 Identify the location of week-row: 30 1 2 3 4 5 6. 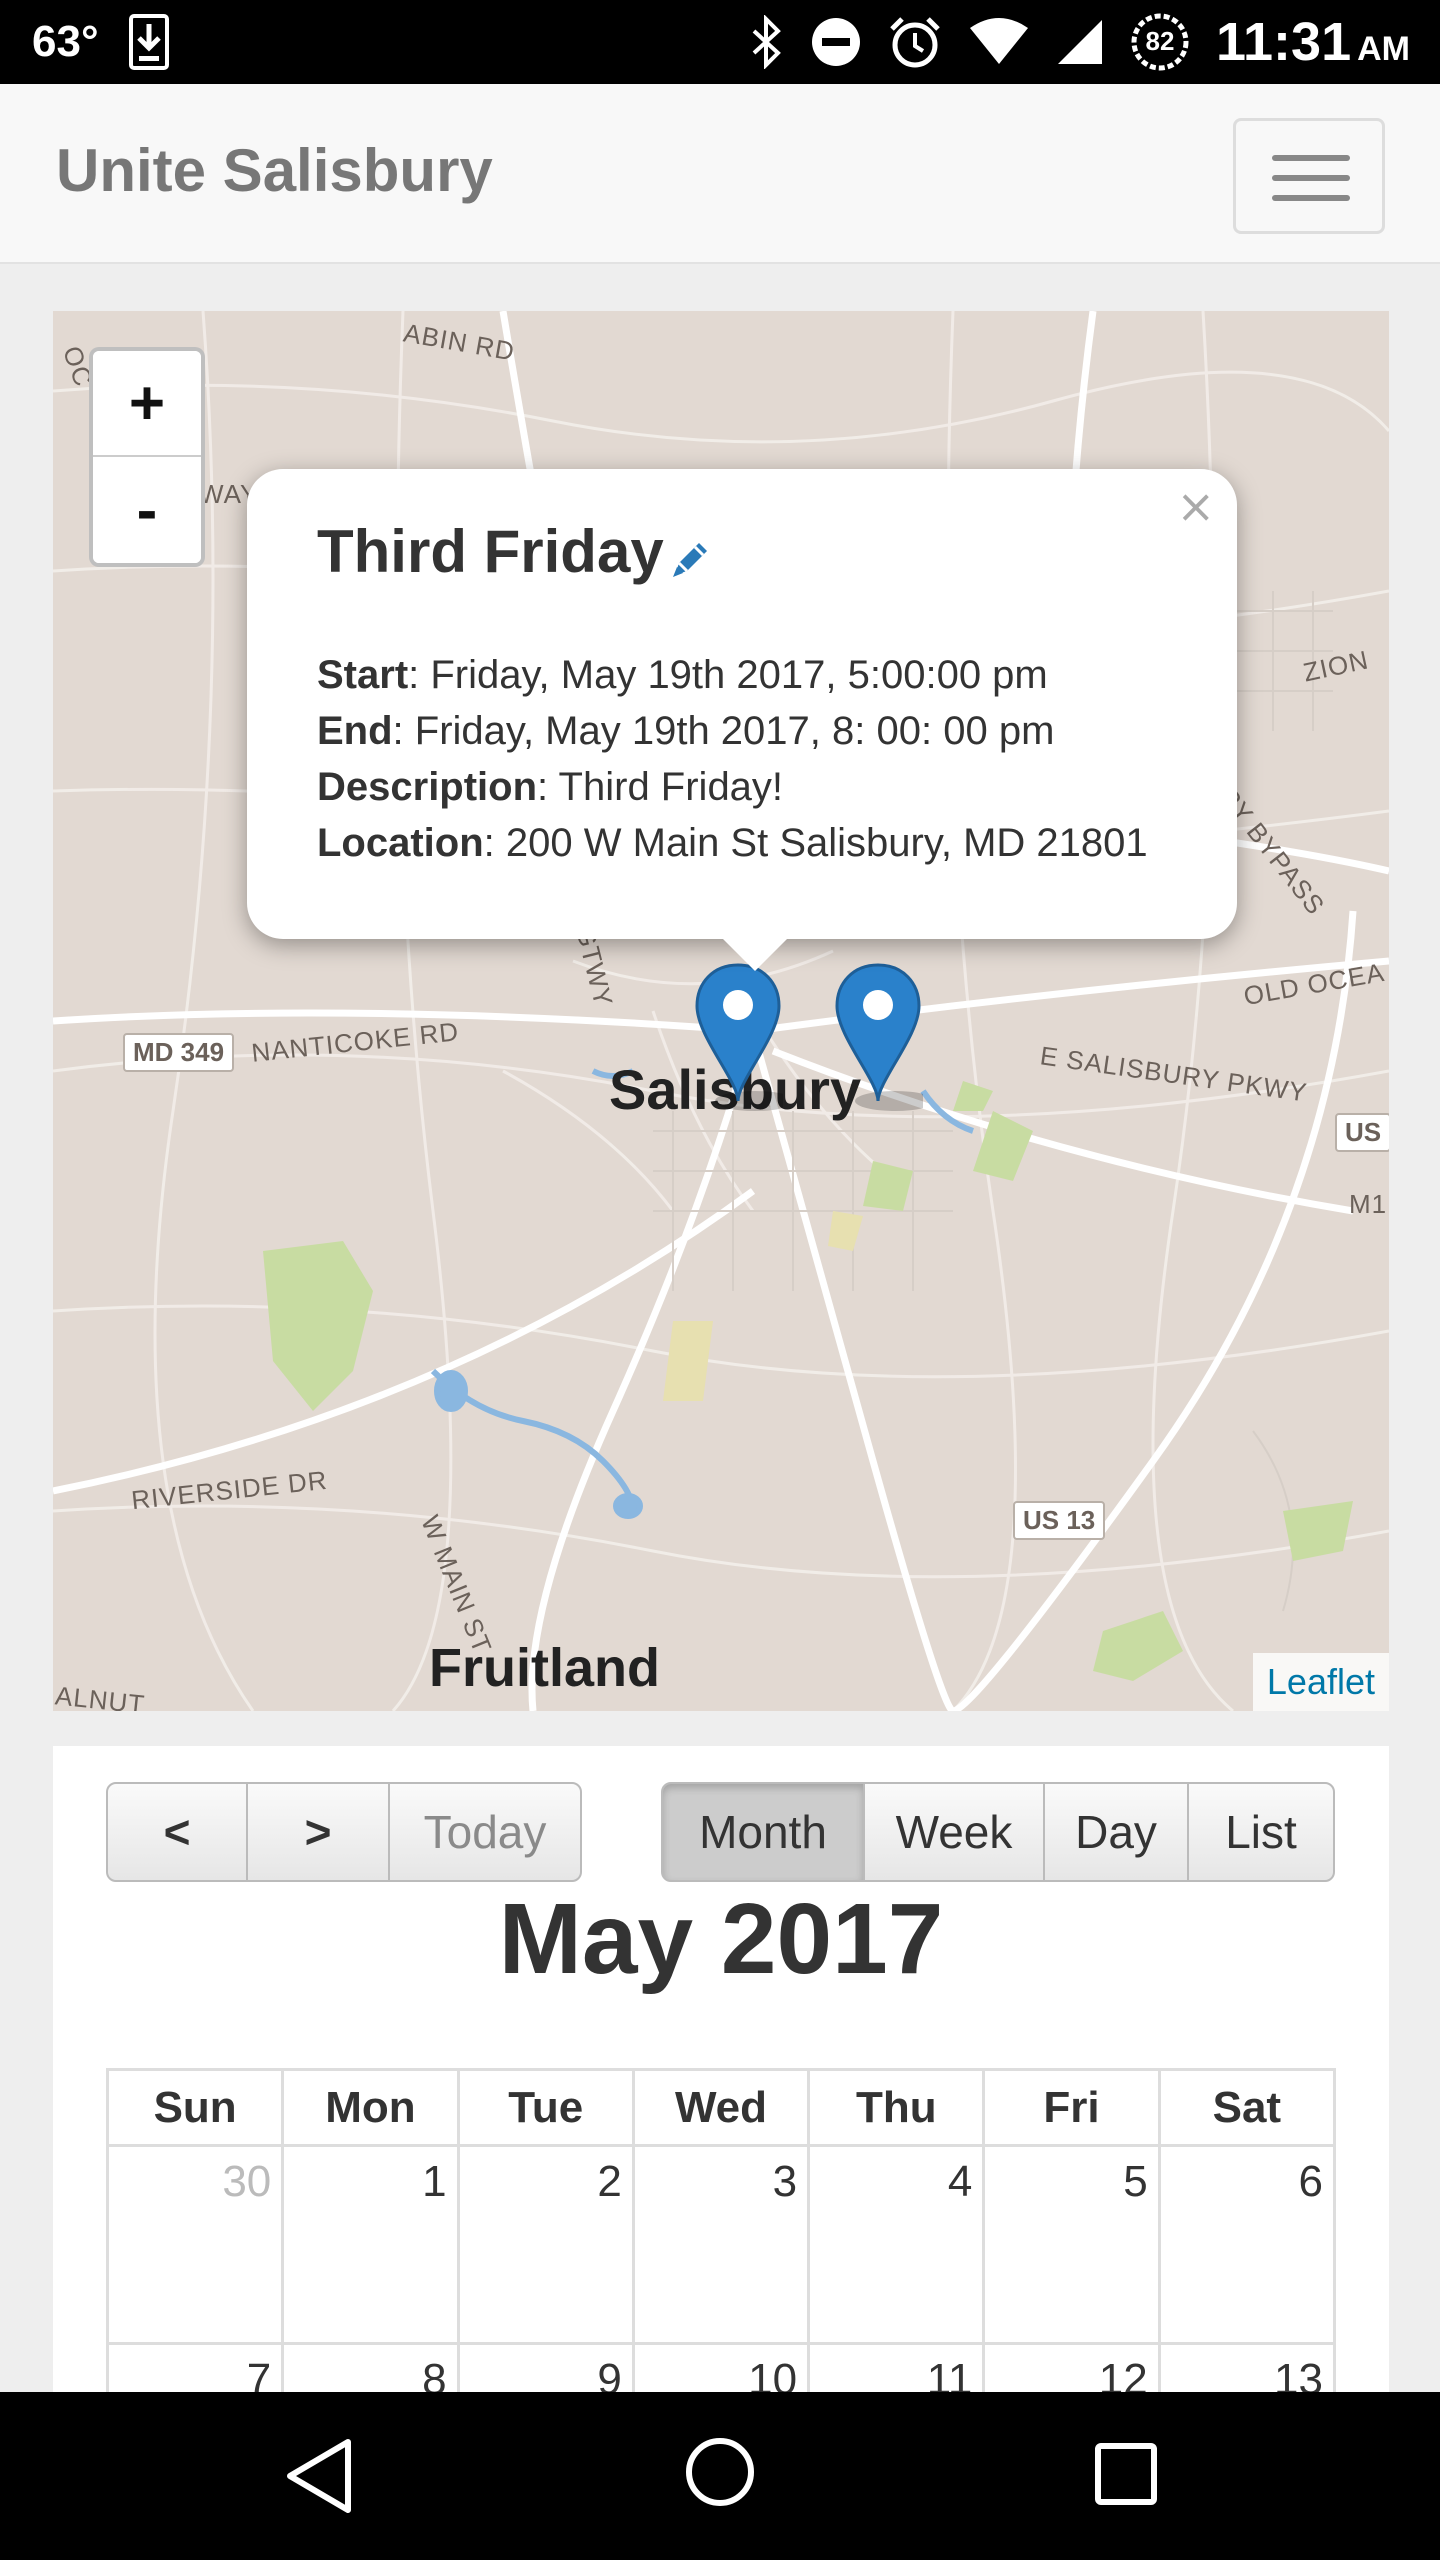
(721, 2244).